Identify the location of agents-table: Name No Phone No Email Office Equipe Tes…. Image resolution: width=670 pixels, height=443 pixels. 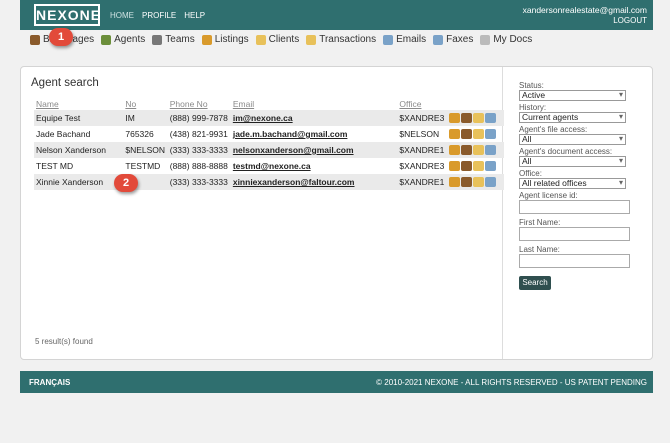
(269, 144).